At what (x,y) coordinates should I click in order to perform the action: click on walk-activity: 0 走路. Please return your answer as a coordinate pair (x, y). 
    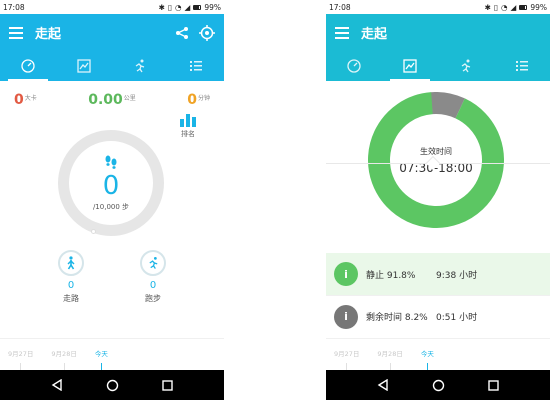
    Looking at the image, I should click on (71, 277).